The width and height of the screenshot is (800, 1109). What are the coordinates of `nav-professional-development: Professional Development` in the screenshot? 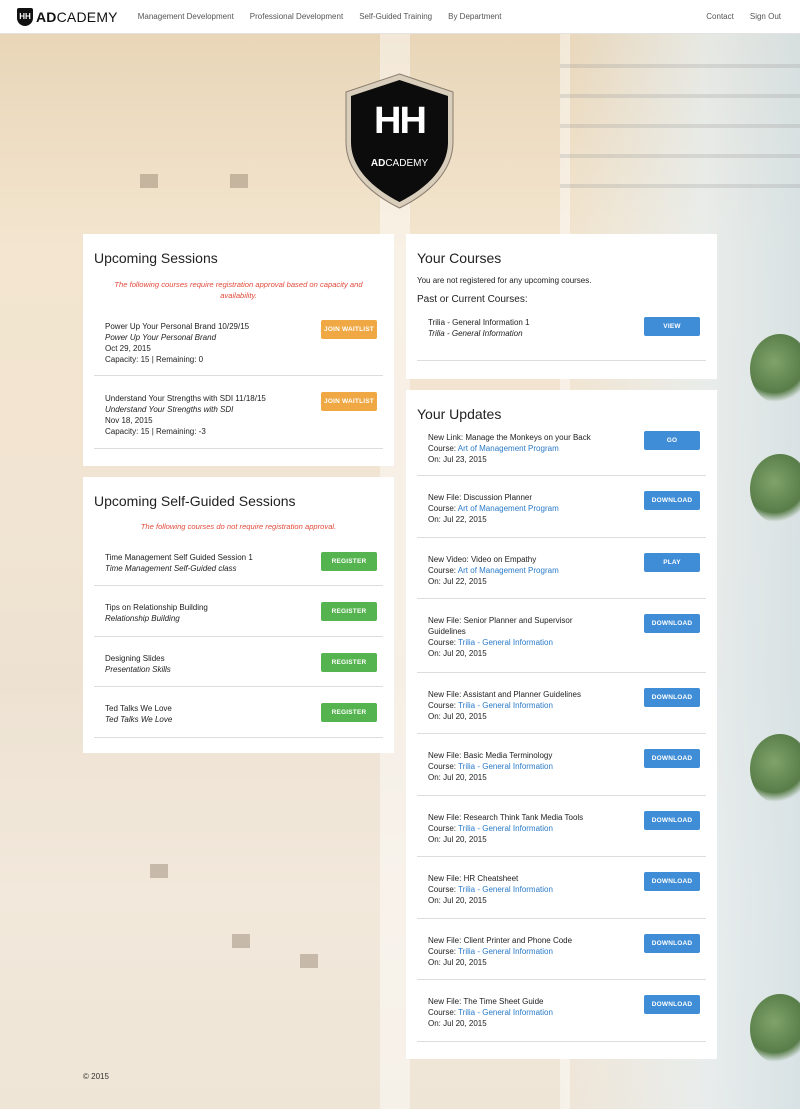 It's located at (296, 16).